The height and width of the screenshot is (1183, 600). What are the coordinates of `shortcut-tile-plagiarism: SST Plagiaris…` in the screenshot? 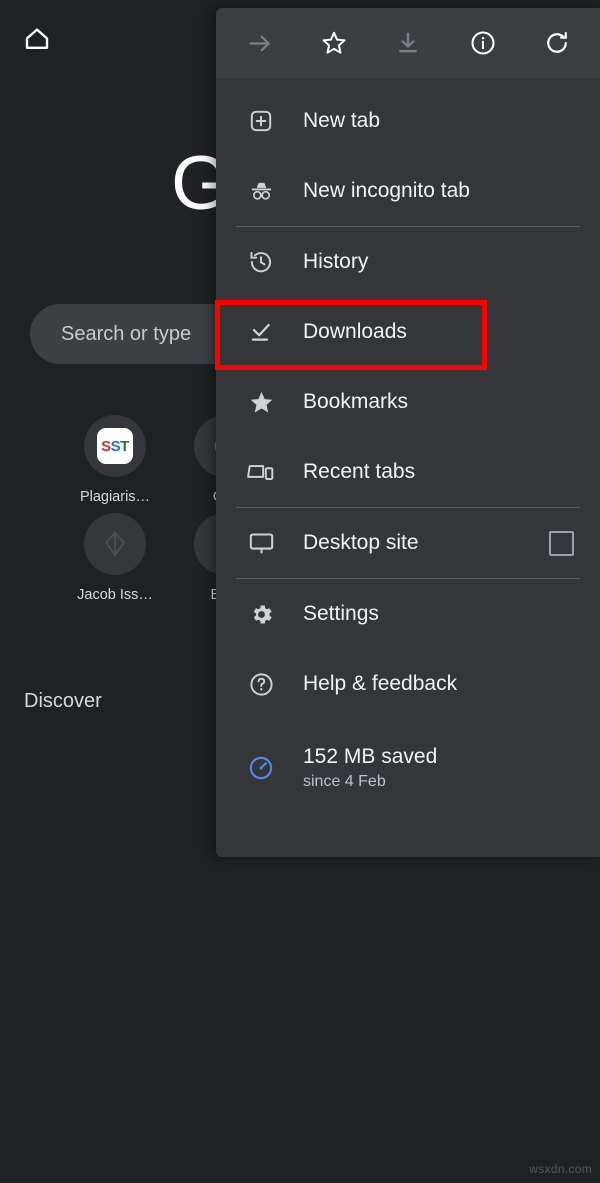 It's located at (115, 460).